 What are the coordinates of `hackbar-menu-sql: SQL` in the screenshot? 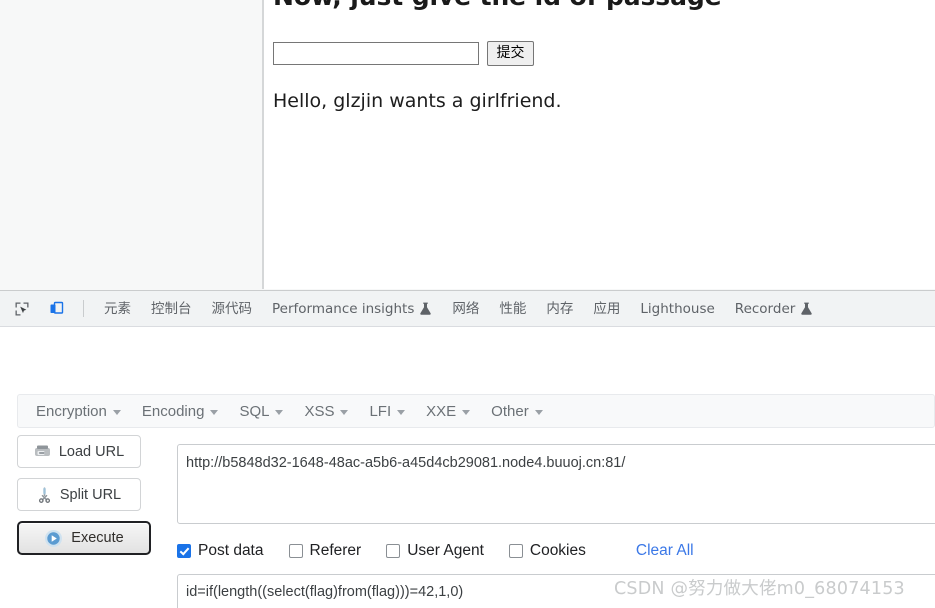 It's located at (261, 411).